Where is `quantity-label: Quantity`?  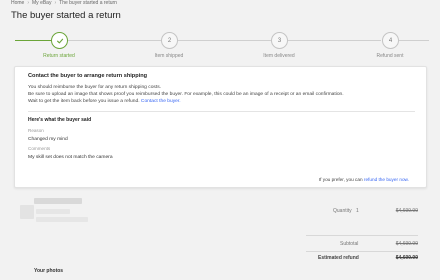
quantity-label: Quantity is located at coordinates (342, 211).